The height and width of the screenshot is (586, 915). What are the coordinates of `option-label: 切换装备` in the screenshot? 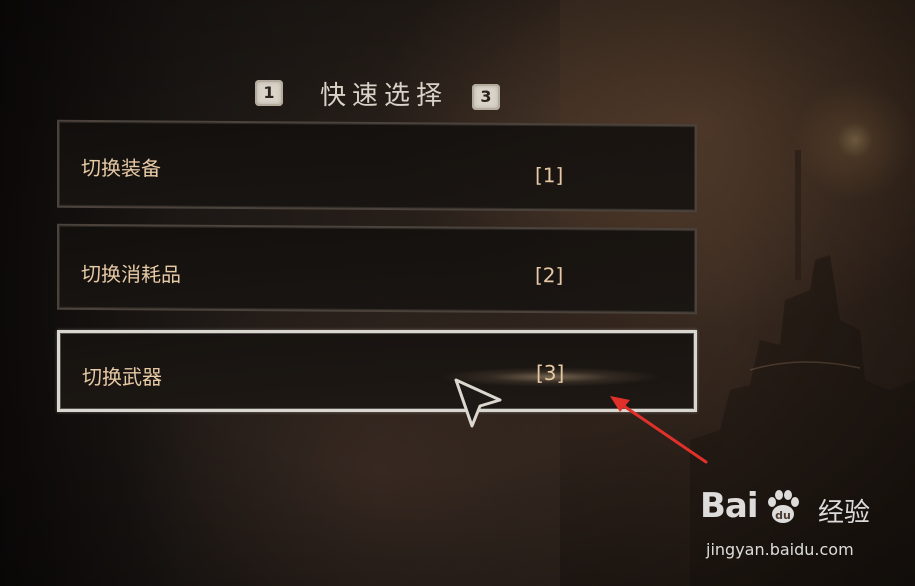 It's located at (121, 168).